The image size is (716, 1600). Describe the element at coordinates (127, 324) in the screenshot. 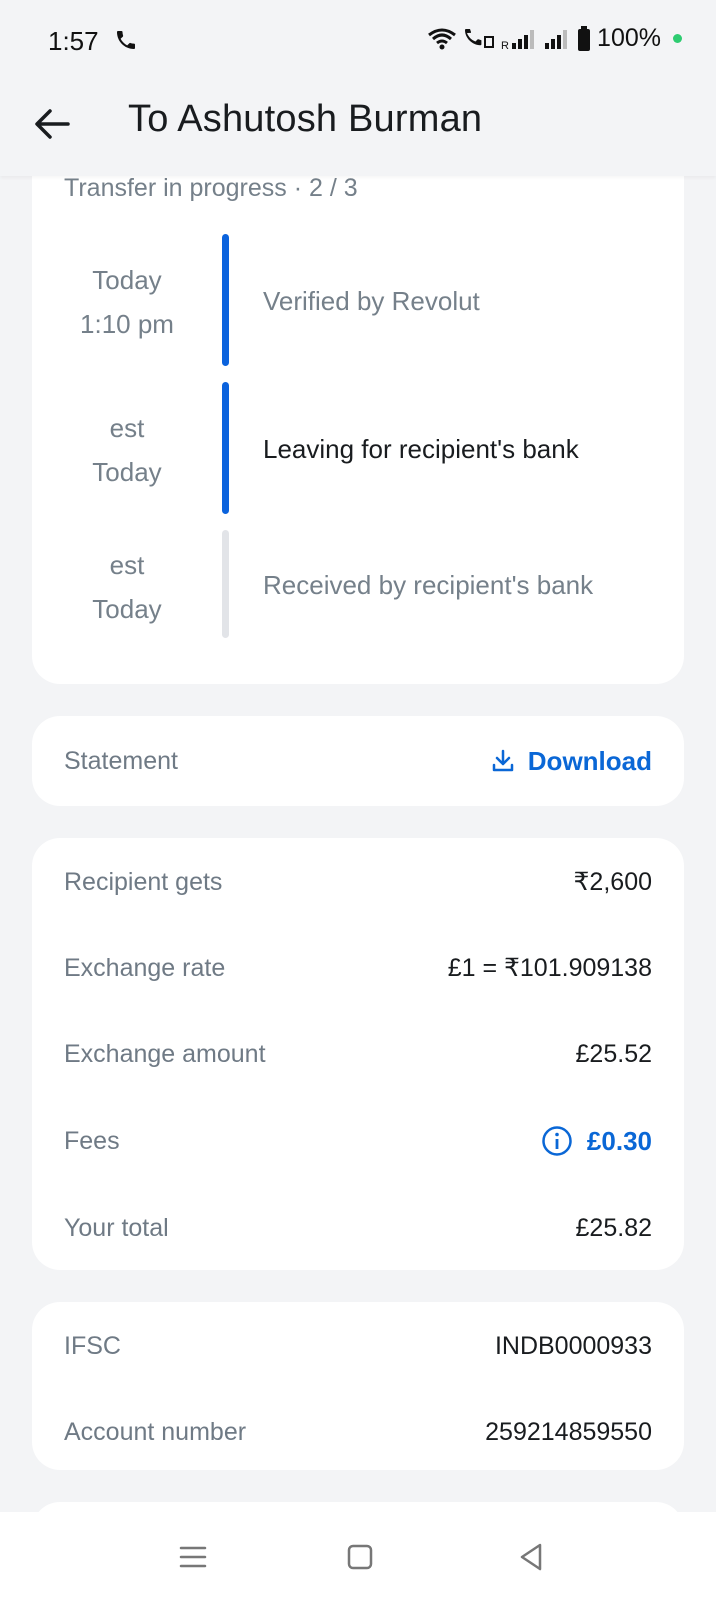

I see `step-1-time-line2: 1:10 pm` at that location.